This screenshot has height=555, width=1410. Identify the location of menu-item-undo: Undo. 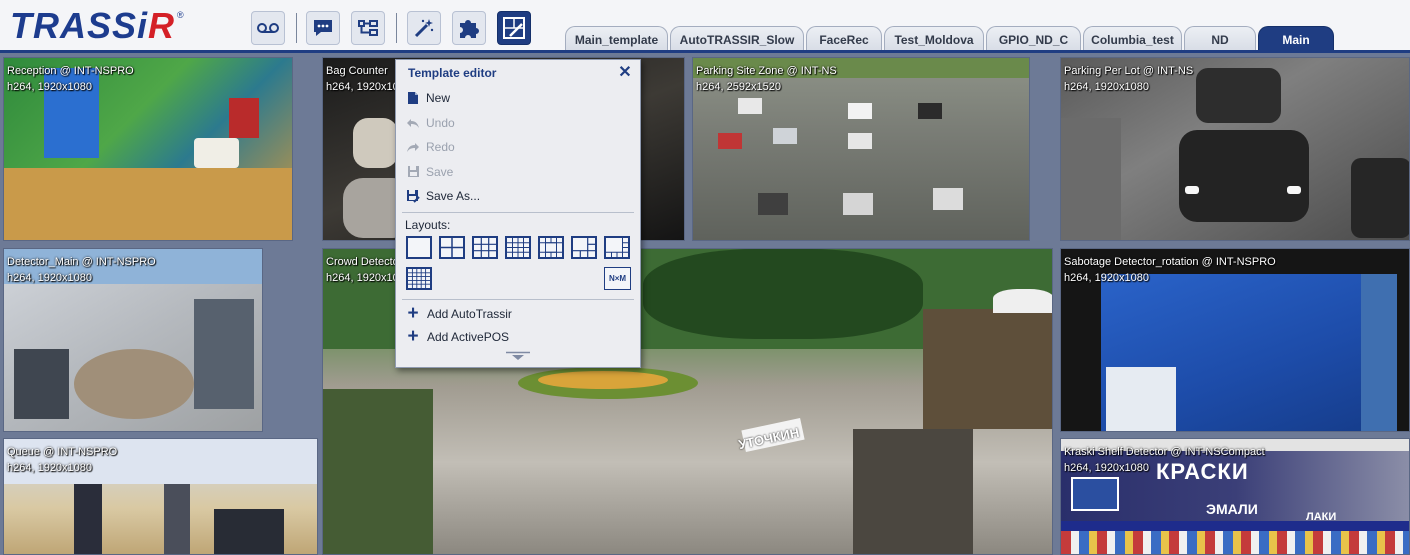
(518, 123).